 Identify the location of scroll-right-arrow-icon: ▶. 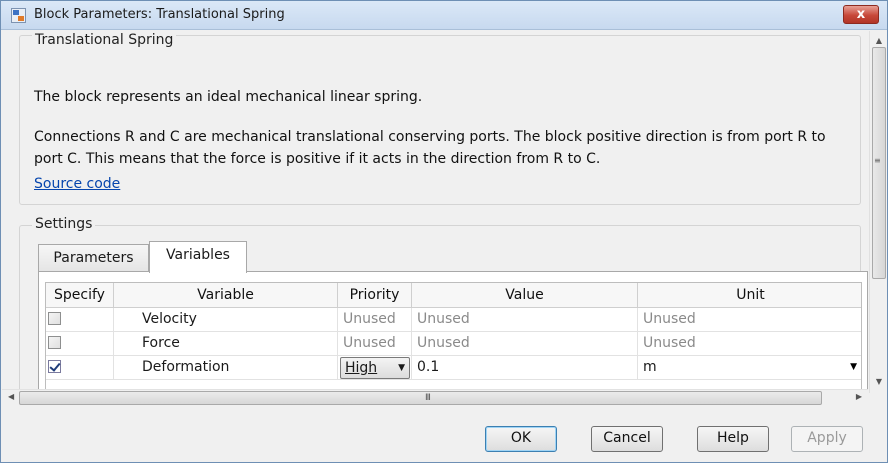
(859, 396).